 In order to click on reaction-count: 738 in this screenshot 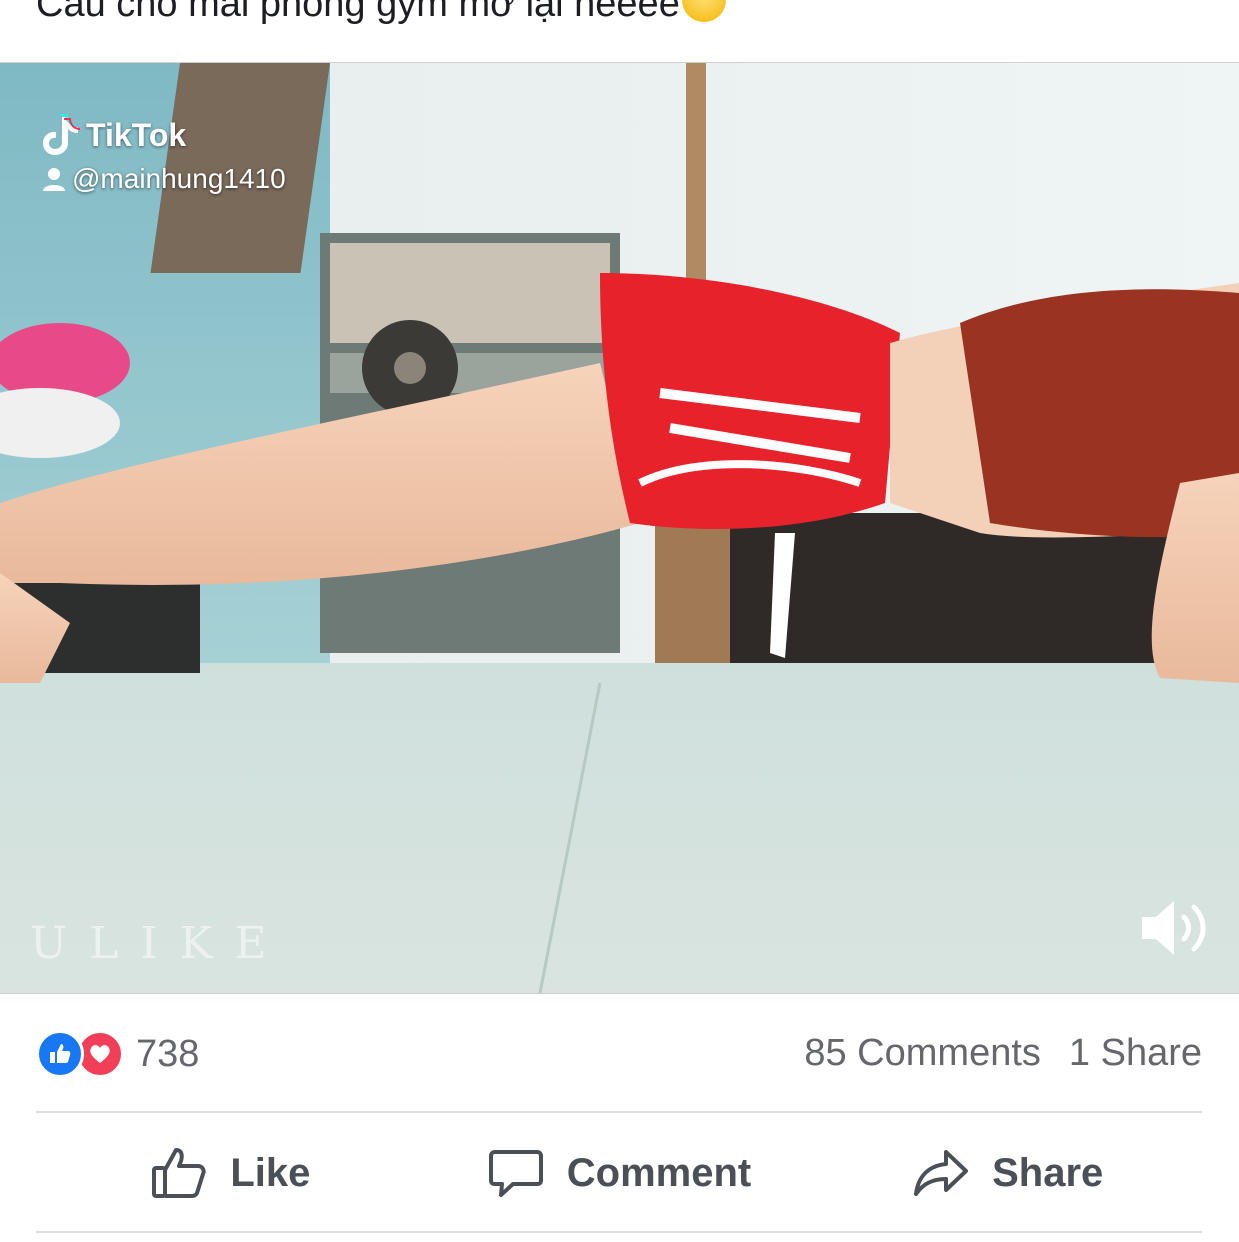, I will do `click(168, 1053)`.